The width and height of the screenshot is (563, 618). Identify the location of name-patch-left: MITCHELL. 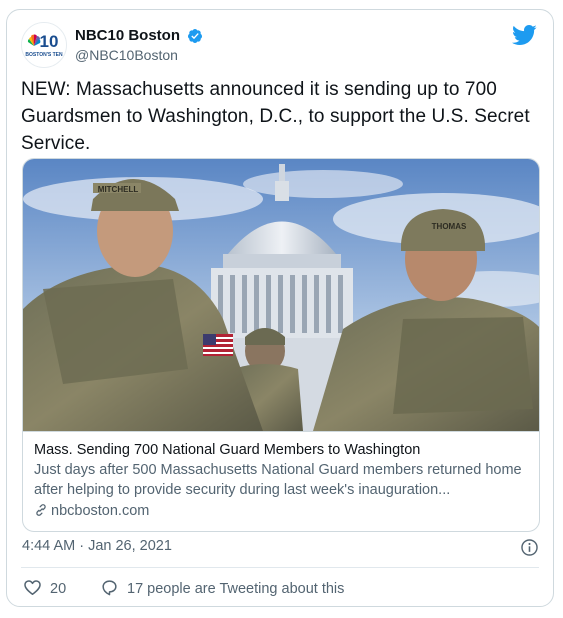
(118, 189).